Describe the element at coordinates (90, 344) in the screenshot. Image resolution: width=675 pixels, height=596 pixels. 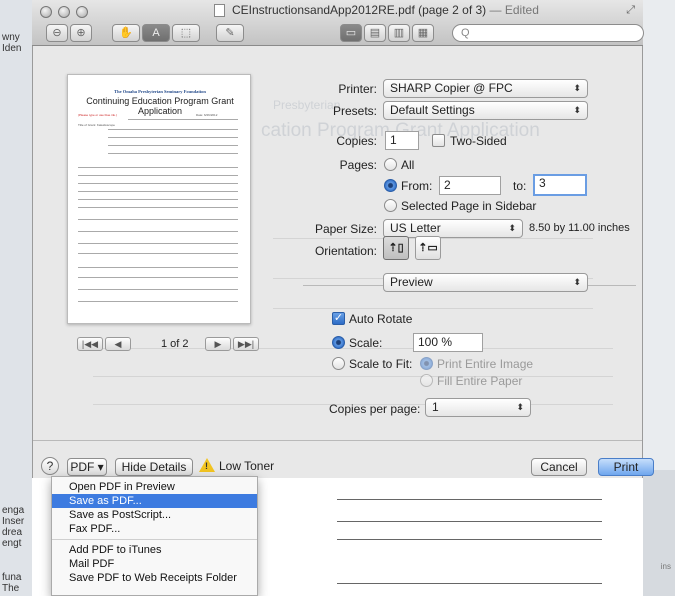
I see `first-page-button: |◀◀` at that location.